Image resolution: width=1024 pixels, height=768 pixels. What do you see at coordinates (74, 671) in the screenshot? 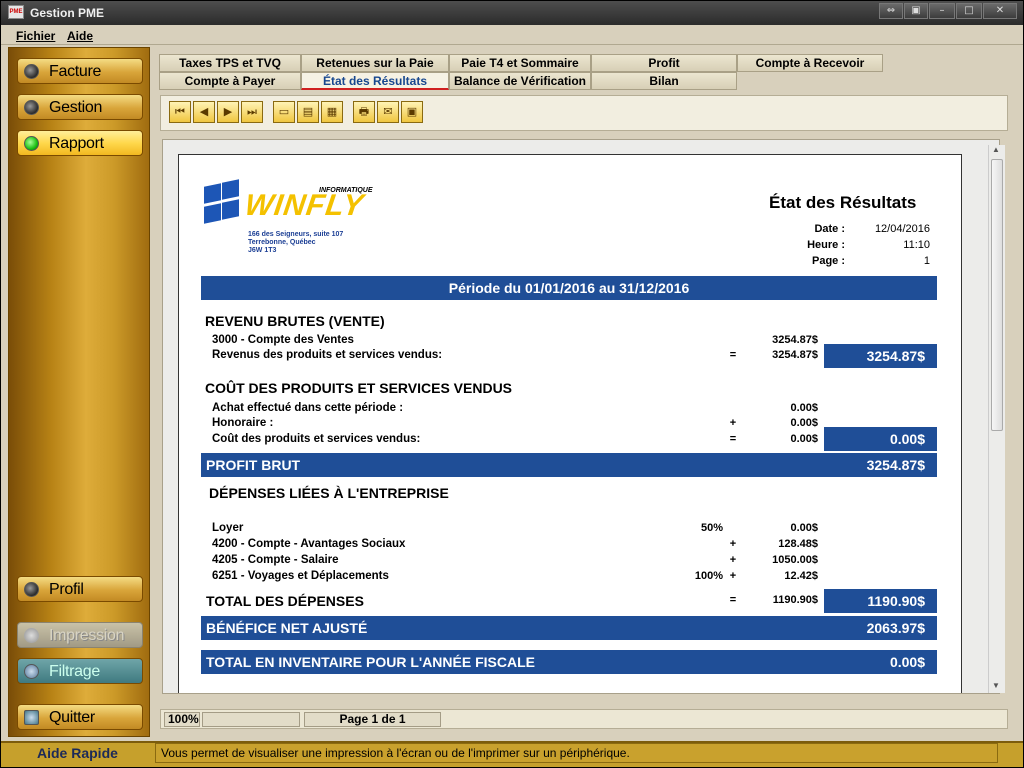
I see `sidebar-item-label: Filtrage` at bounding box center [74, 671].